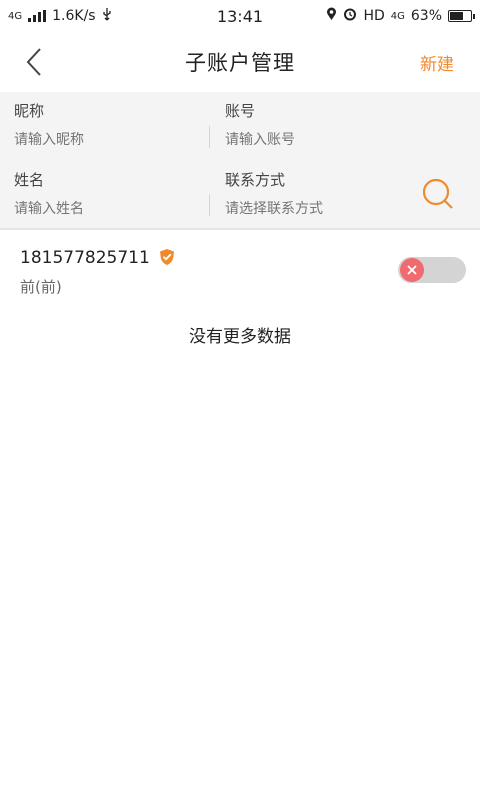  I want to click on search-button, so click(438, 194).